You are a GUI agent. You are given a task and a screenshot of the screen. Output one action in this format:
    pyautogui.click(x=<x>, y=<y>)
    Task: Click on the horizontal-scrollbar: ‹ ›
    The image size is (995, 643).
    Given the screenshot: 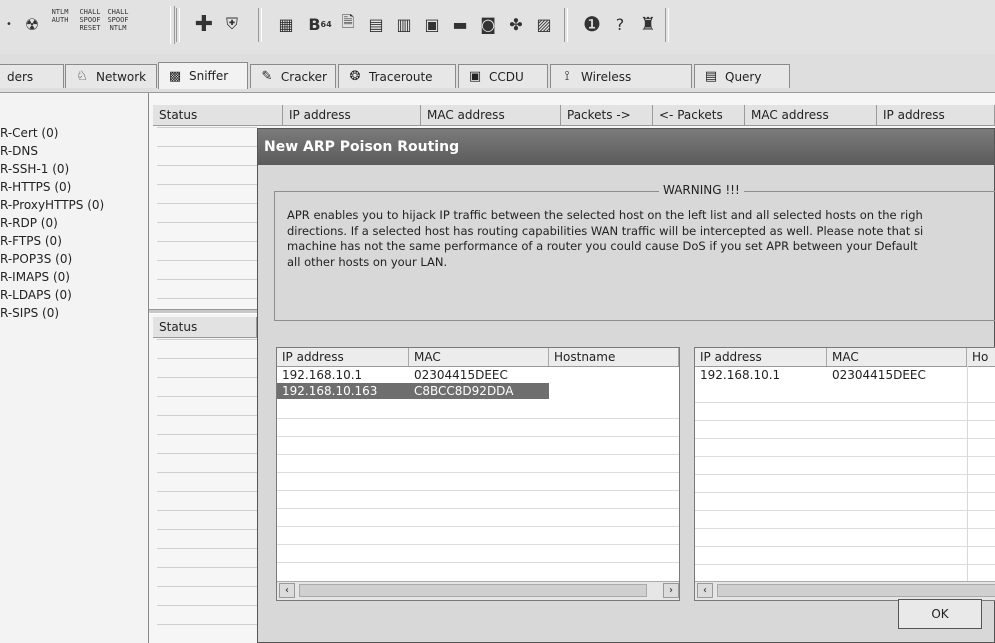 What is the action you would take?
    pyautogui.click(x=478, y=590)
    